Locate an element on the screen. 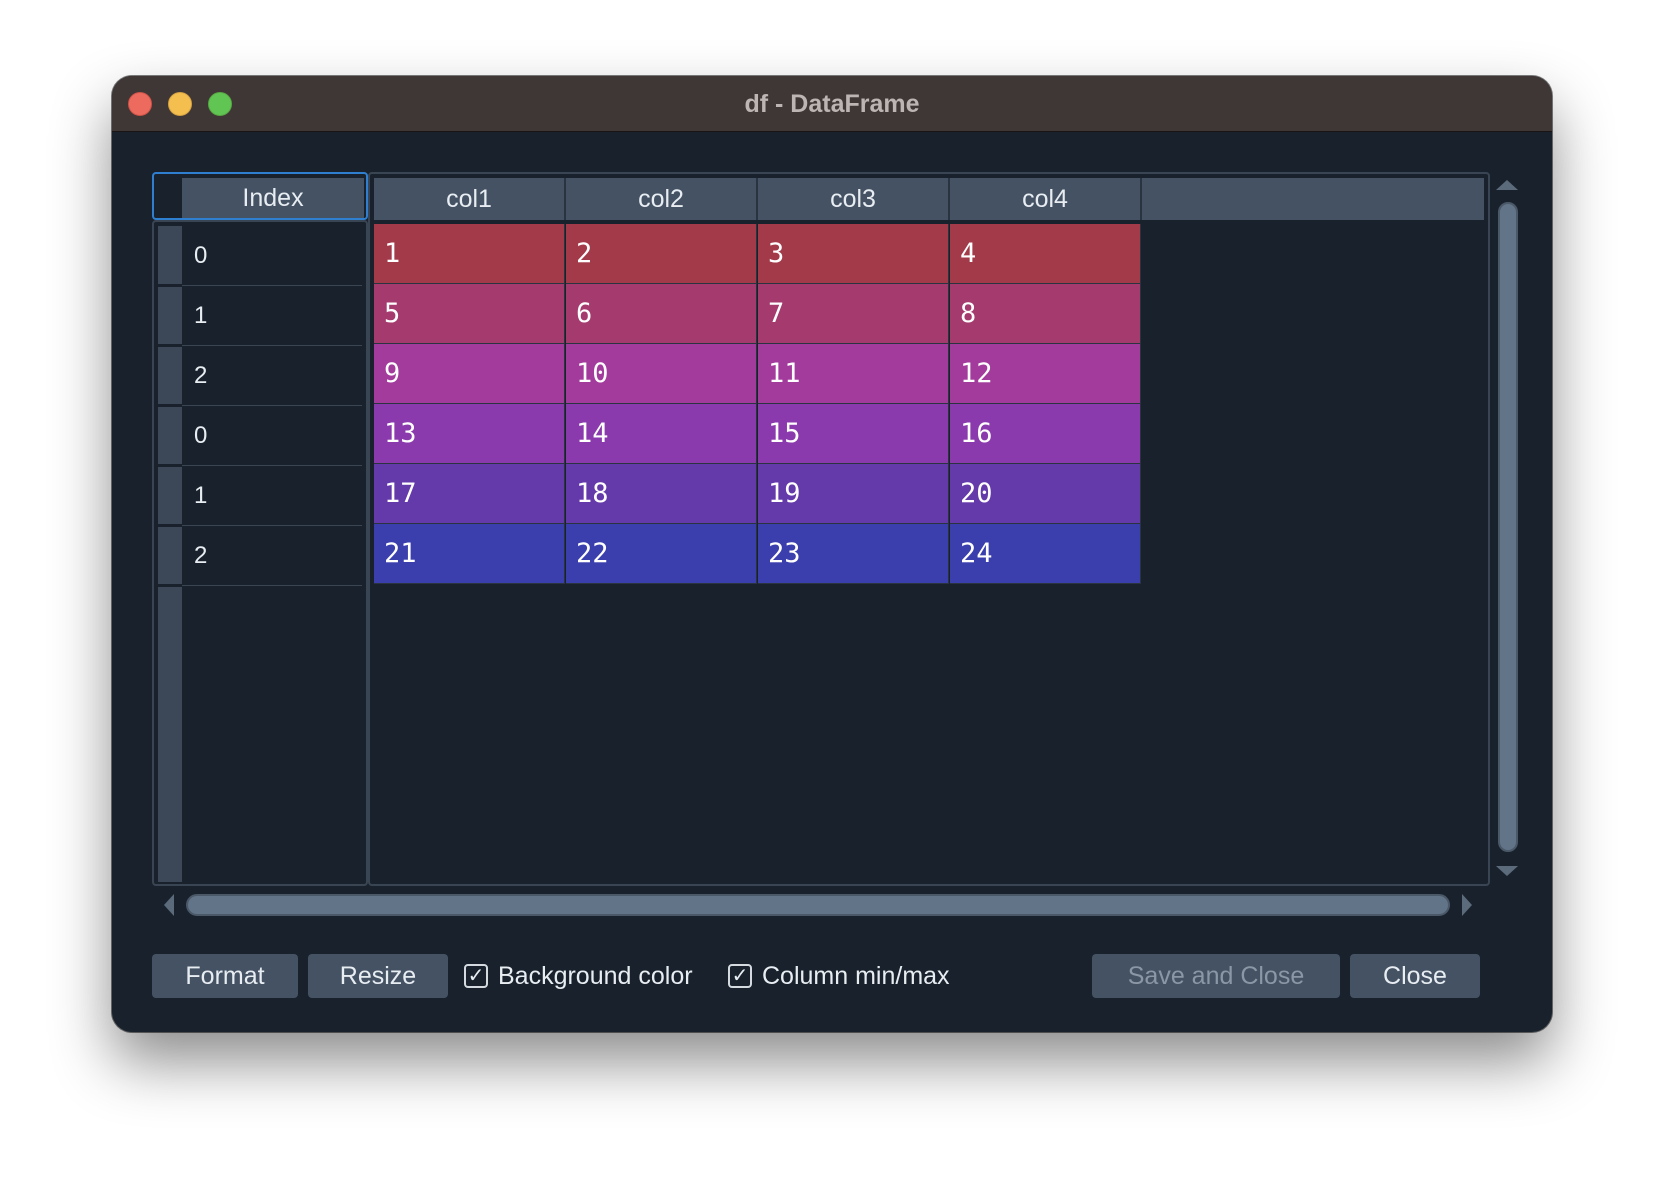  table-cell: 2 is located at coordinates (661, 254).